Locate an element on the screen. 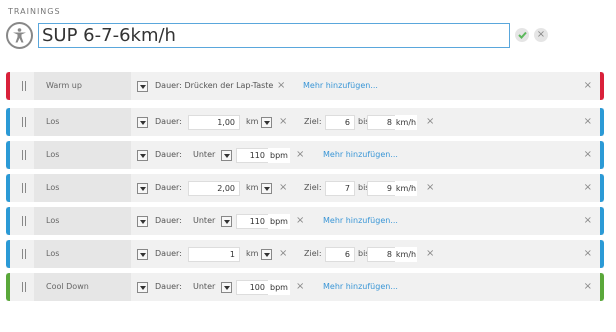 The image size is (616, 332). target-from-input: 7 is located at coordinates (340, 188).